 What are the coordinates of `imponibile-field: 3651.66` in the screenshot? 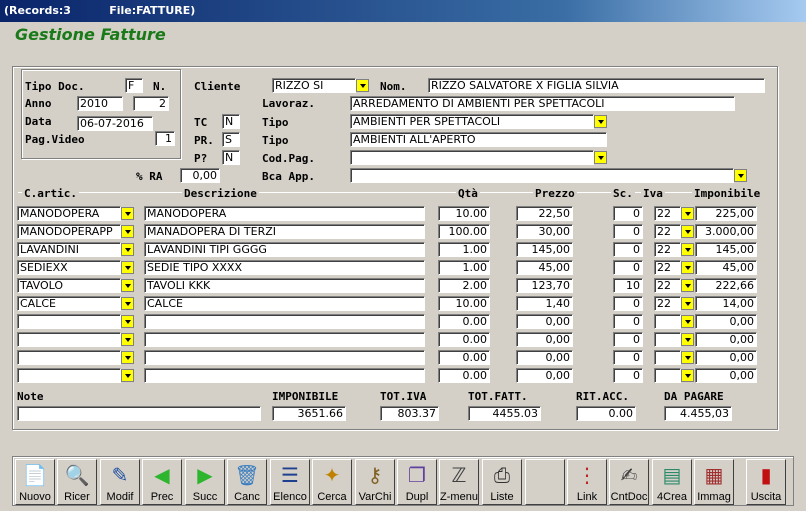 It's located at (309, 413).